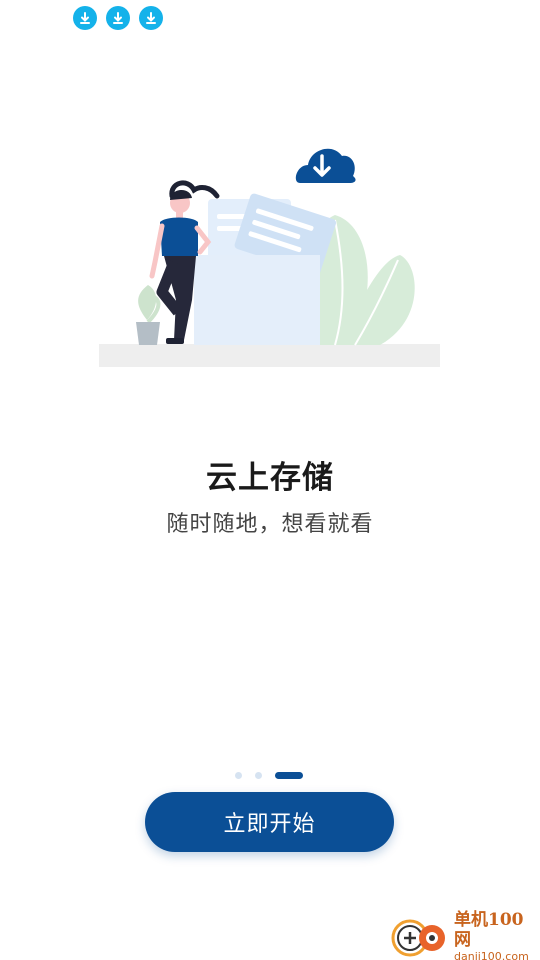 This screenshot has width=540, height=960. I want to click on watermark-logo-icon, so click(421, 937).